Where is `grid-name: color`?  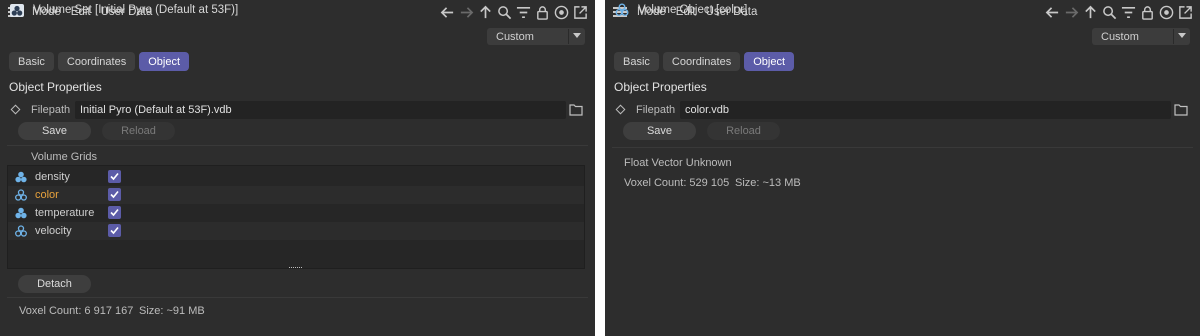 grid-name: color is located at coordinates (47, 195).